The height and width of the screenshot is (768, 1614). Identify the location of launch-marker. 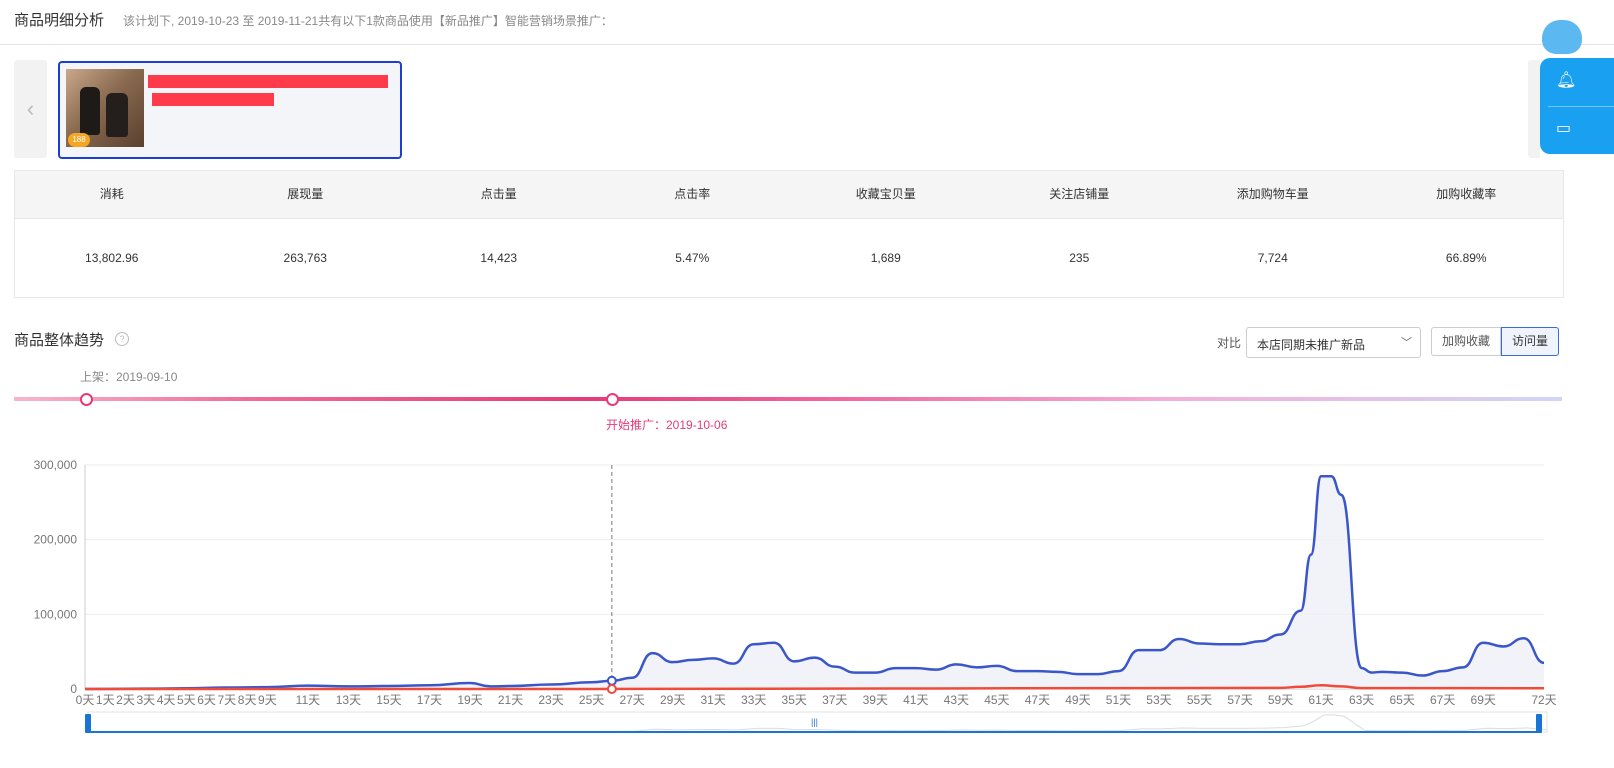
(86, 399).